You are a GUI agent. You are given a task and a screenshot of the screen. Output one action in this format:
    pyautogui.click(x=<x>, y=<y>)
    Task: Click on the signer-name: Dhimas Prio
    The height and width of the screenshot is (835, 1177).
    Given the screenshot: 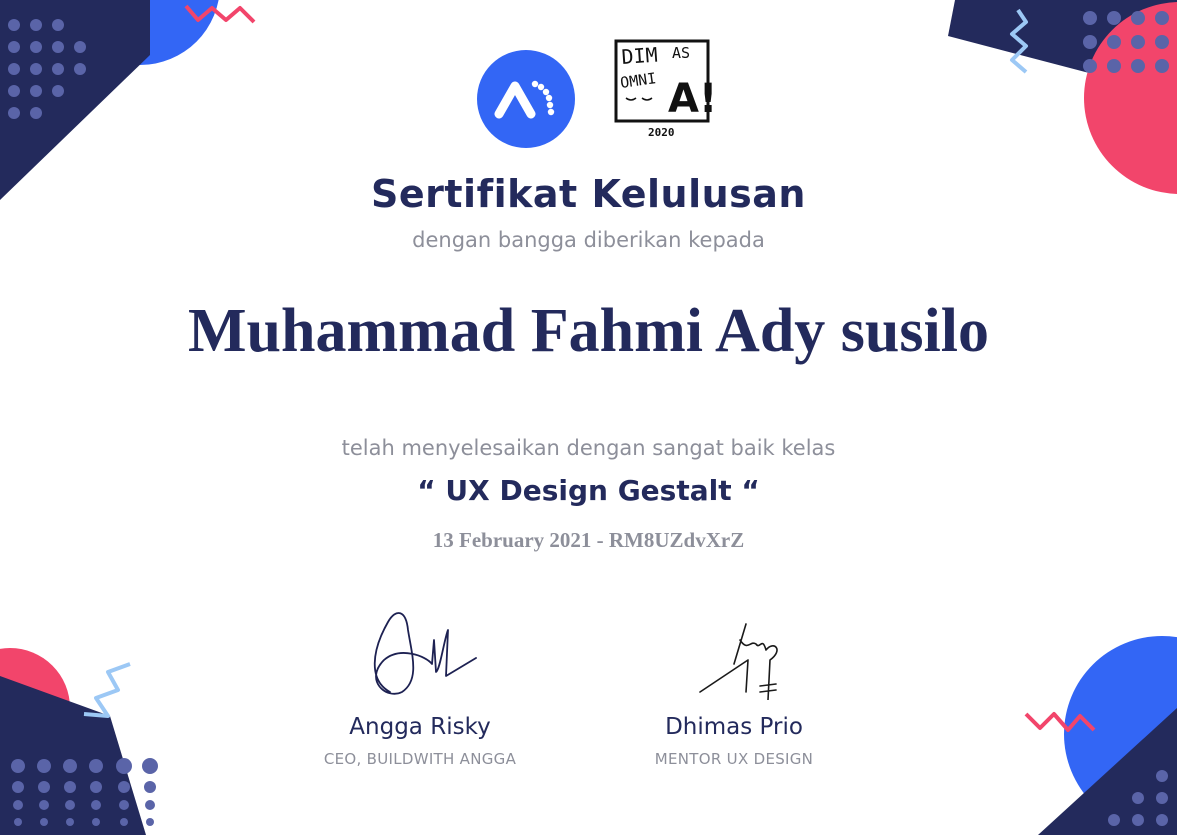 What is the action you would take?
    pyautogui.click(x=734, y=727)
    